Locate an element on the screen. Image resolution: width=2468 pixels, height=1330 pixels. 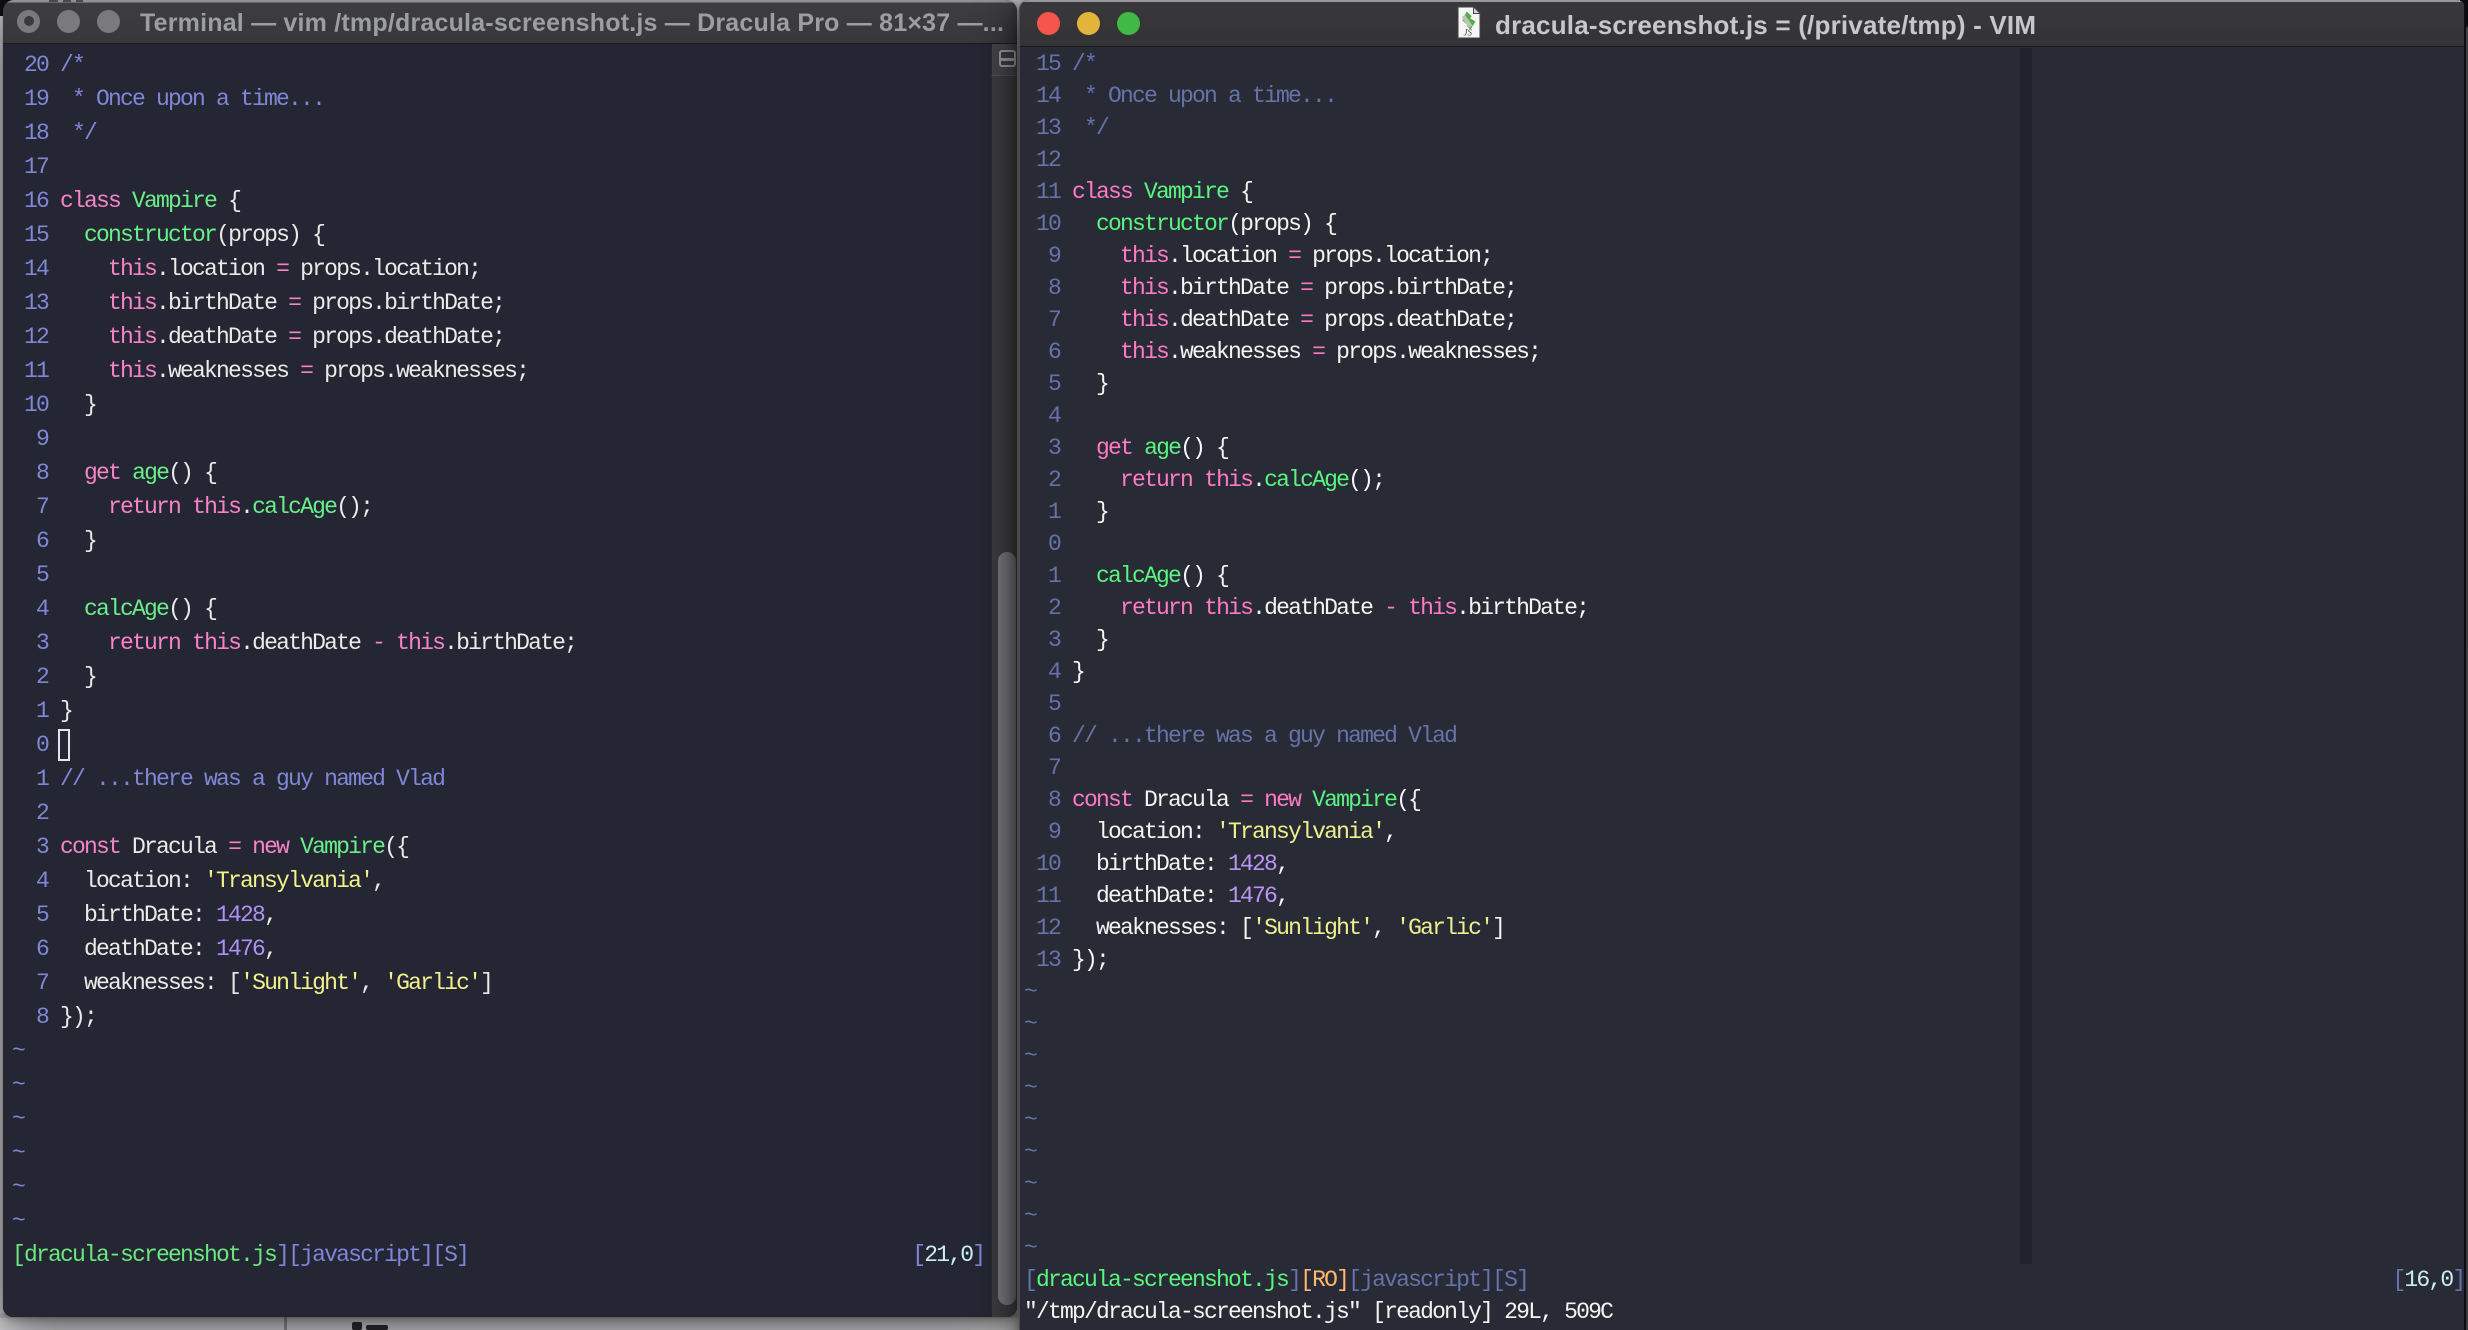
svg-text: JS is located at coordinates (1468, 33).